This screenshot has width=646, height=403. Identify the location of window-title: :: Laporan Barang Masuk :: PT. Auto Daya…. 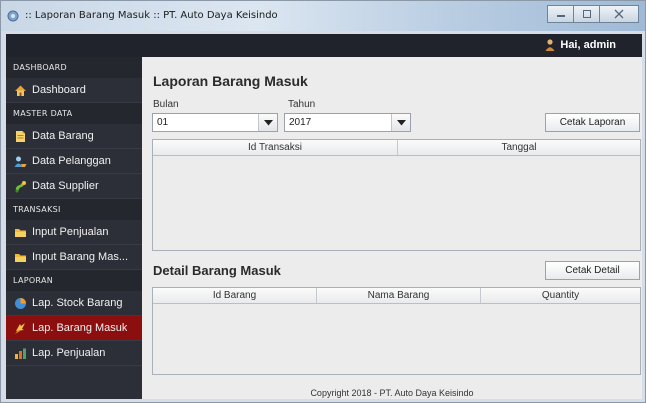
(151, 15).